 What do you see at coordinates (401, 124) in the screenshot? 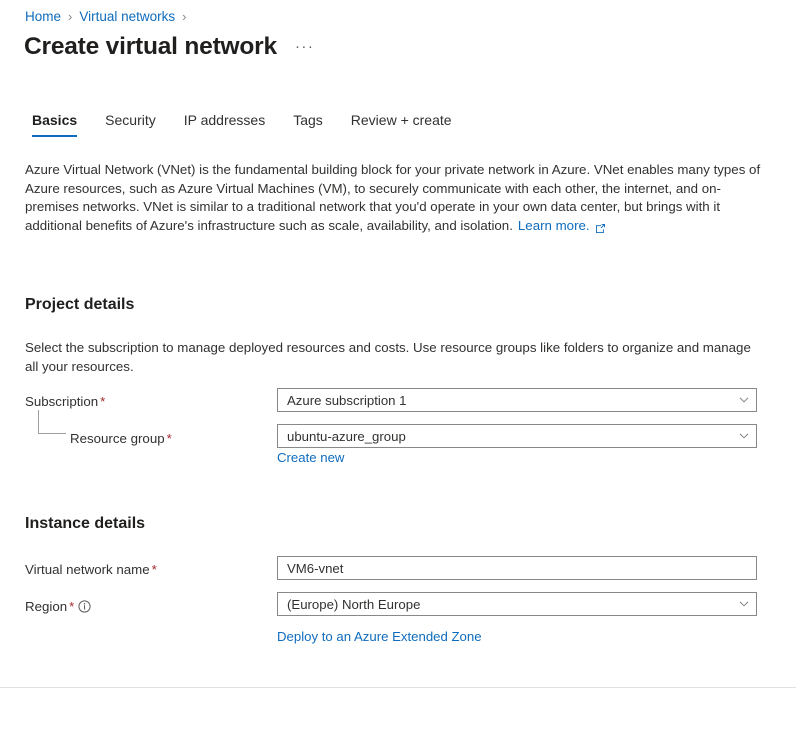
I see `tab-review-create: Review + create` at bounding box center [401, 124].